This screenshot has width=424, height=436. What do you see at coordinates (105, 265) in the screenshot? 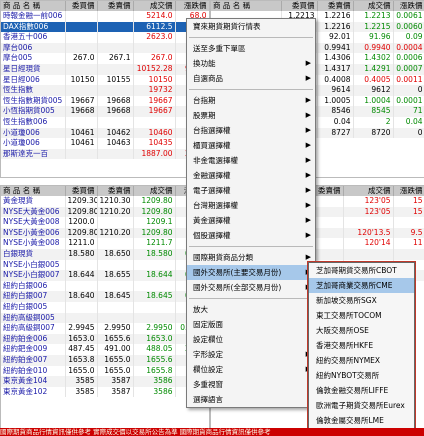
I see `table-row: NYSE小白銀005` at bounding box center [105, 265].